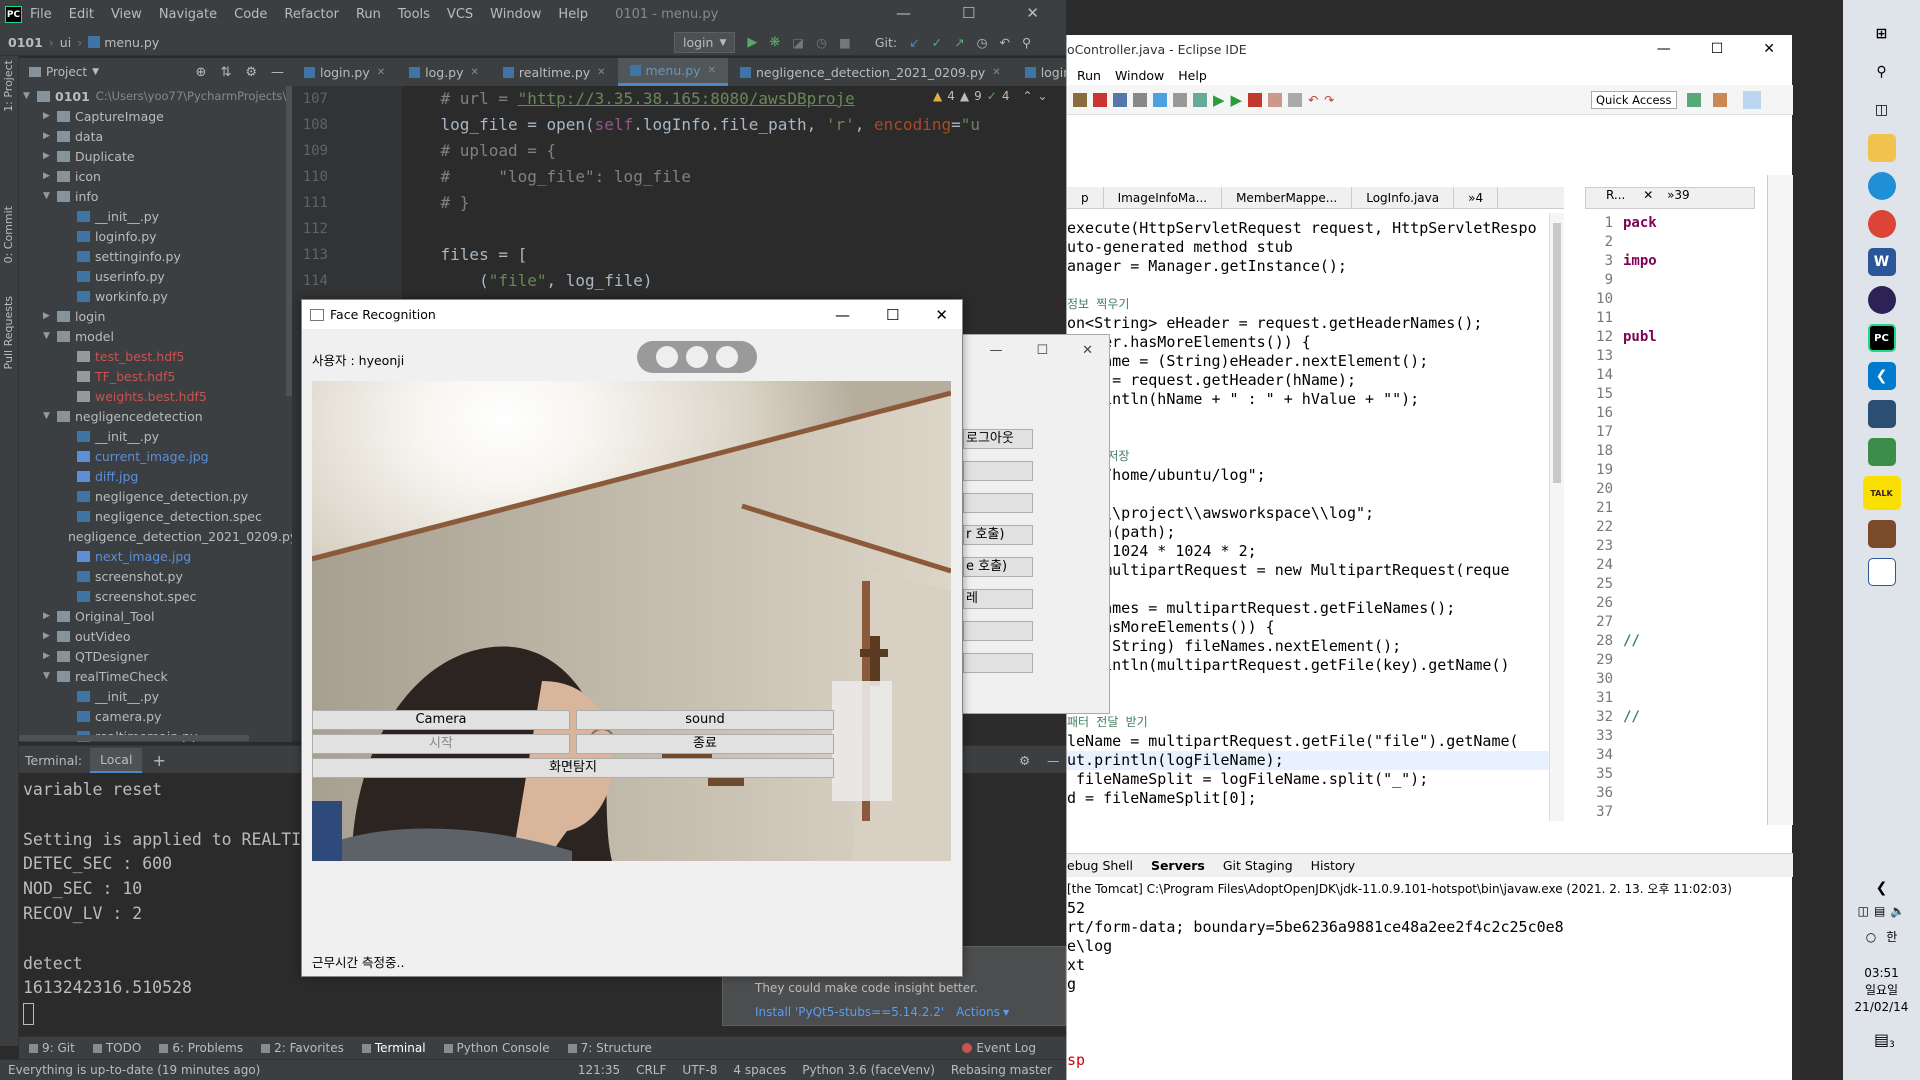  I want to click on tree-item: ▼ realTimeCheck, so click(155, 676).